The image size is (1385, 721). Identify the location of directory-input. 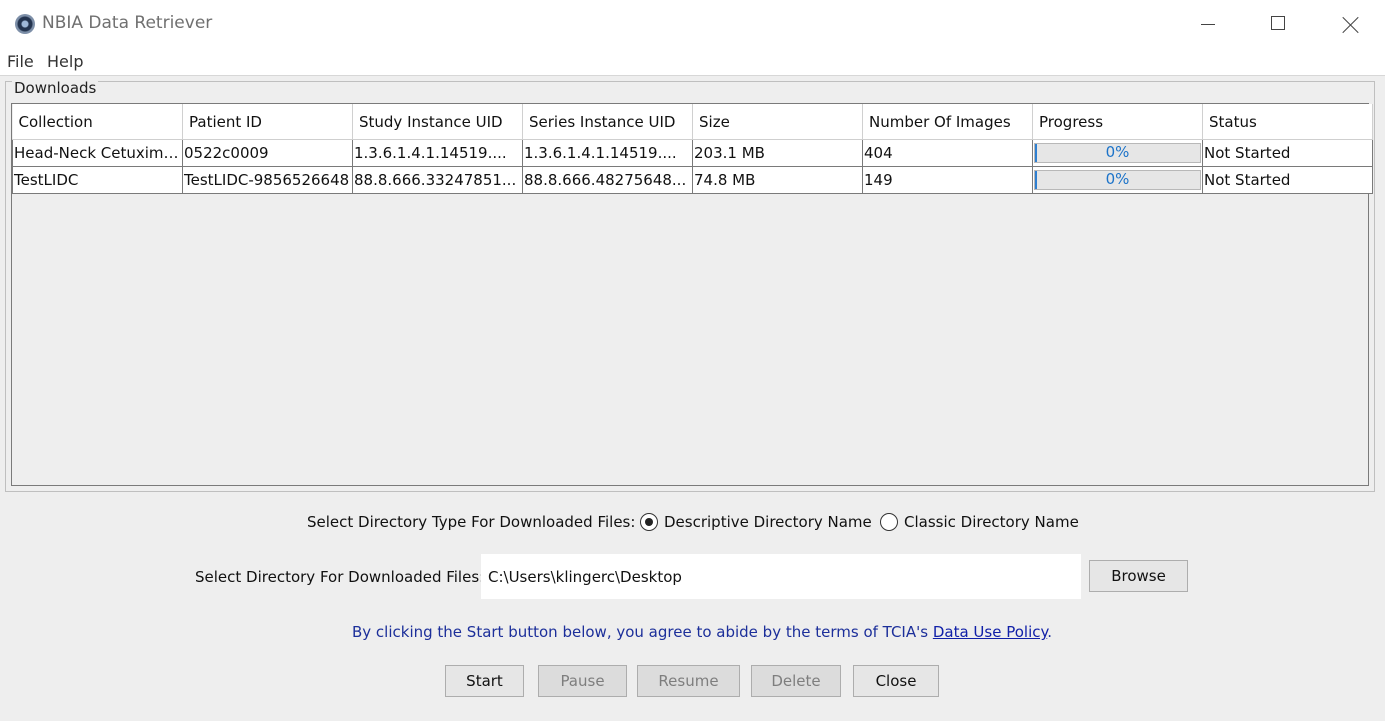
(781, 576).